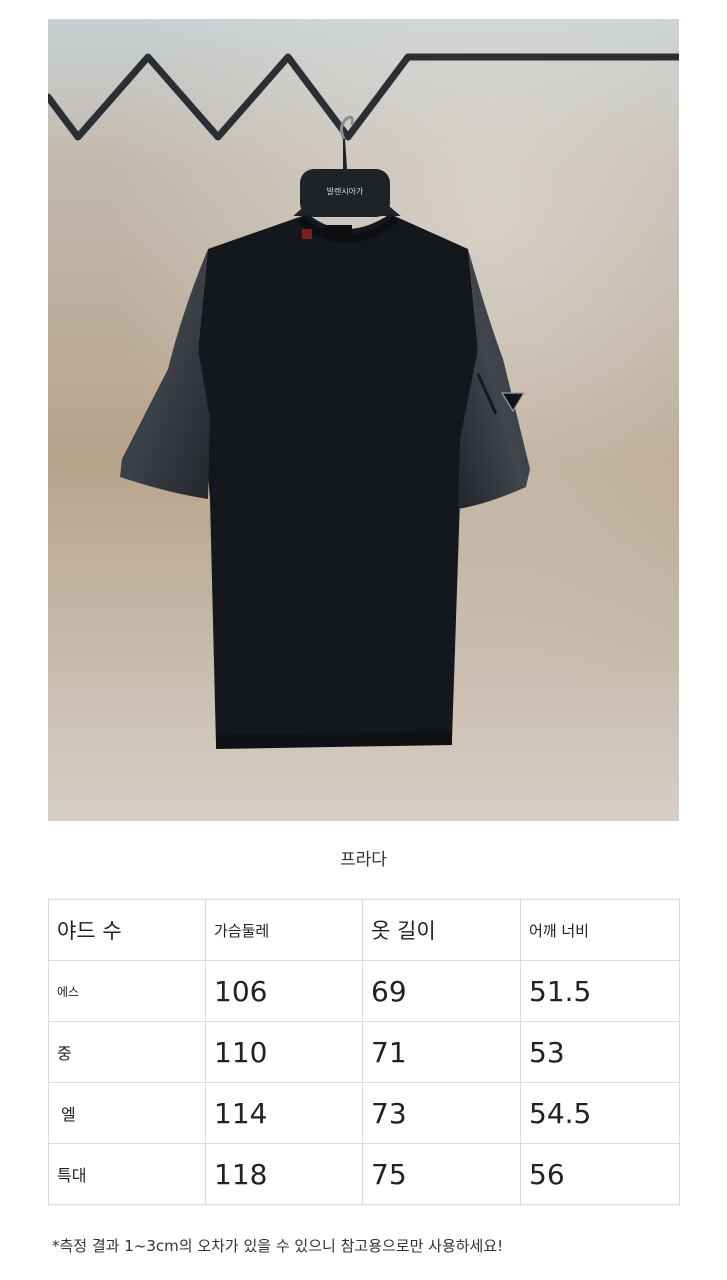 This screenshot has height=1280, width=727. I want to click on table-row: 에스 106 69 51.5, so click(364, 991).